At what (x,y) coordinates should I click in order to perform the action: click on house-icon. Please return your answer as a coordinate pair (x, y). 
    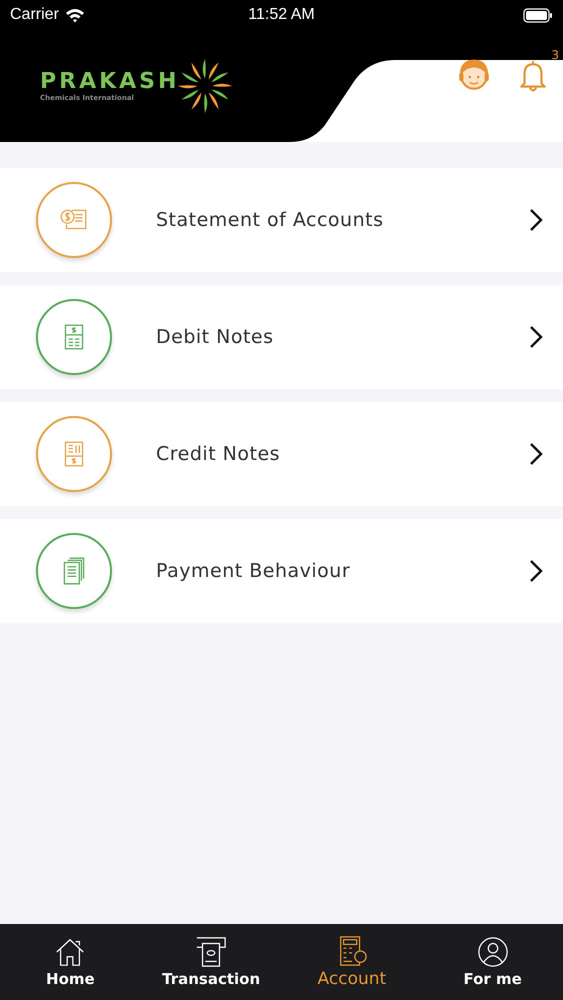
    Looking at the image, I should click on (70, 952).